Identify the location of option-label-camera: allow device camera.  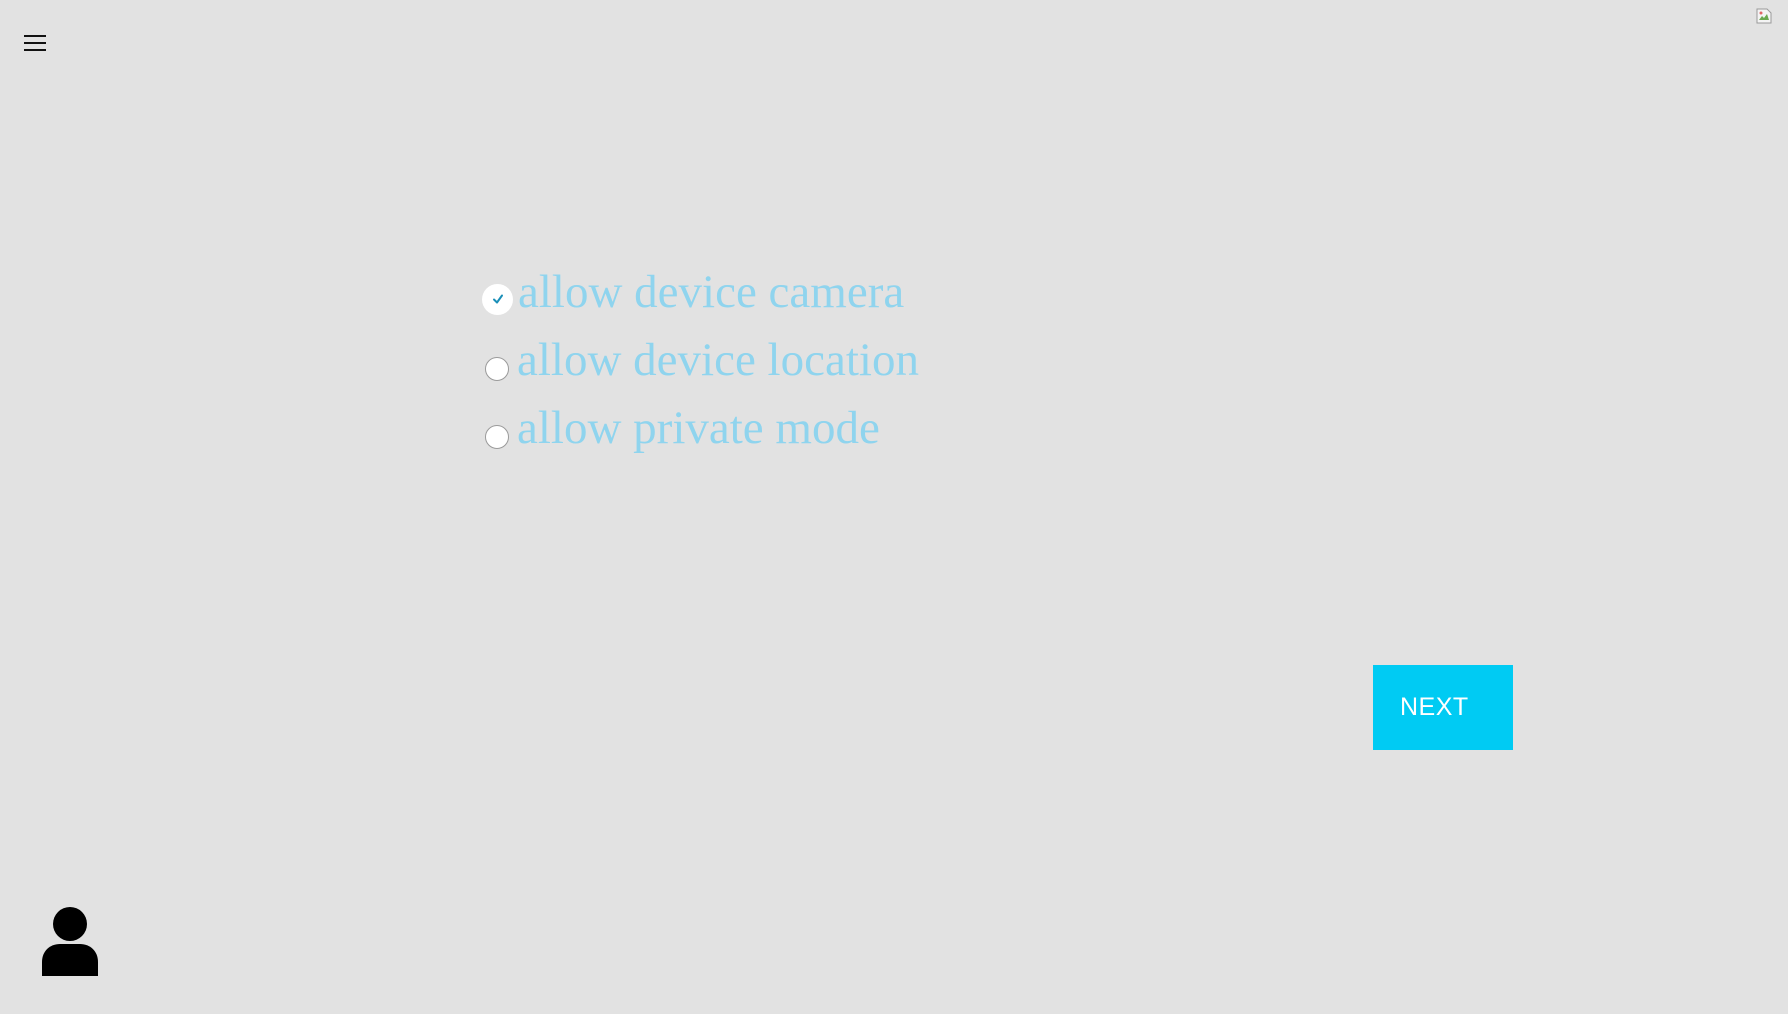
(711, 291).